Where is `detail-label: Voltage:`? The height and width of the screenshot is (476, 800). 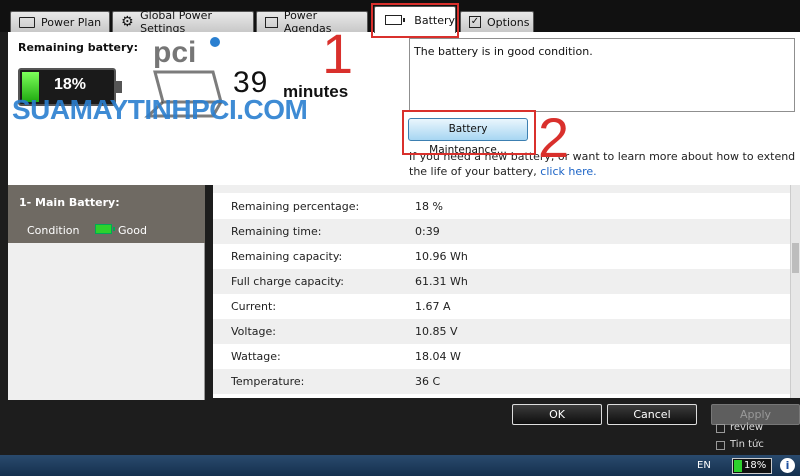
detail-label: Voltage: is located at coordinates (253, 331).